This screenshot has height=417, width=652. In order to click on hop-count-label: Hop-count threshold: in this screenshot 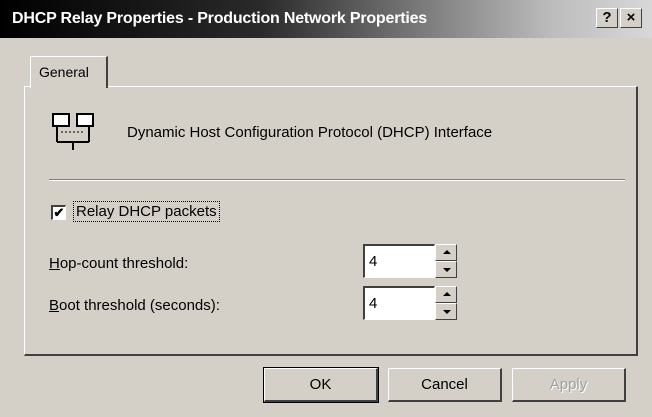, I will do `click(118, 263)`.